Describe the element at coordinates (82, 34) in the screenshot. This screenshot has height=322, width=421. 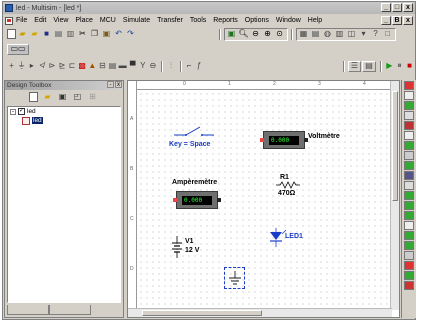
I see `cut-icon: ✂` at that location.